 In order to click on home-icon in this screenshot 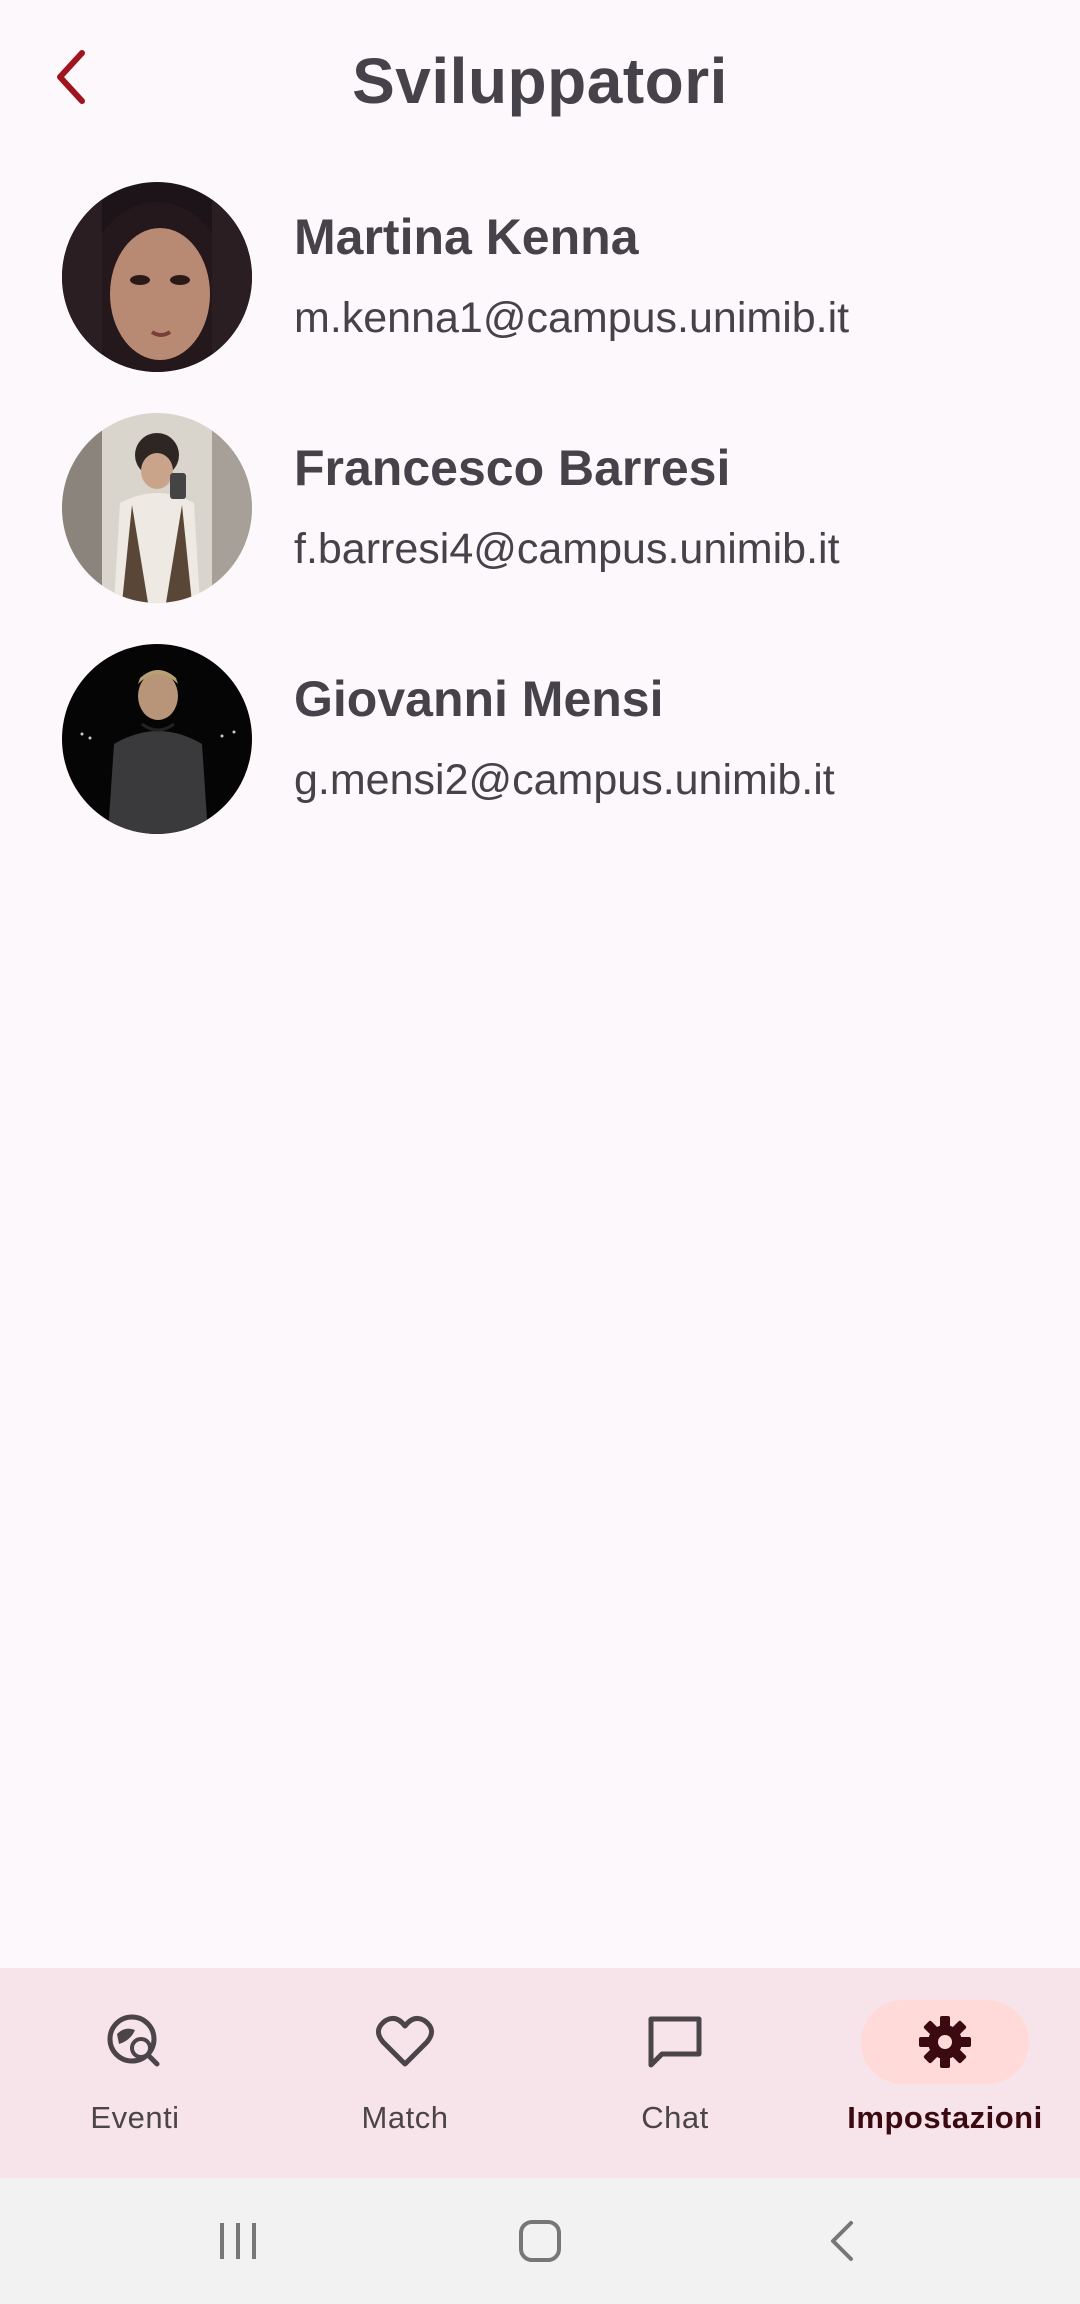, I will do `click(540, 2241)`.